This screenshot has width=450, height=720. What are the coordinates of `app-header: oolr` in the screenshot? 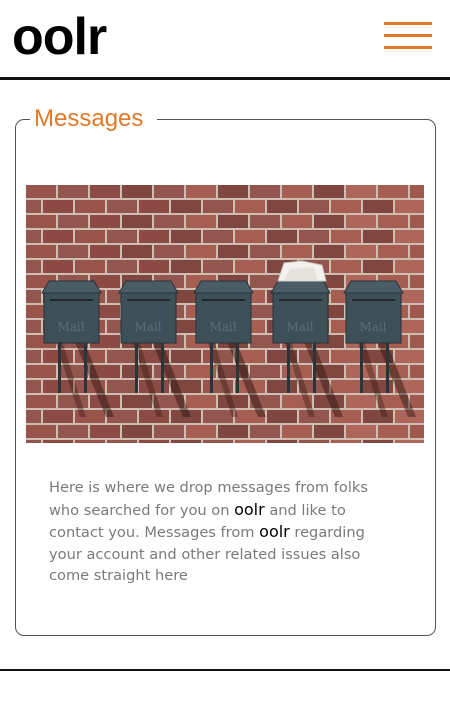 It's located at (225, 40).